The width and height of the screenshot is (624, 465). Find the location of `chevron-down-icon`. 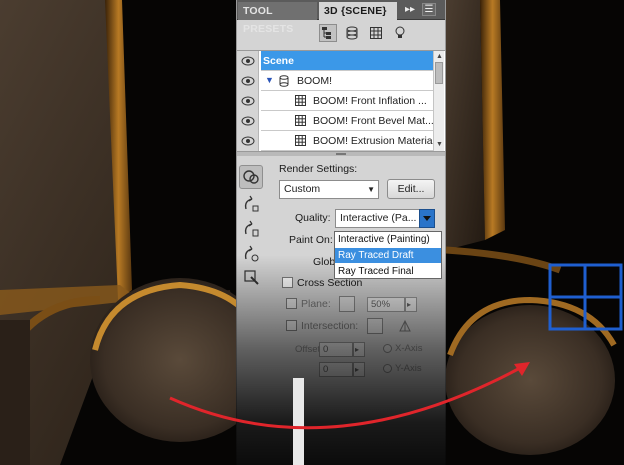

chevron-down-icon is located at coordinates (427, 218).